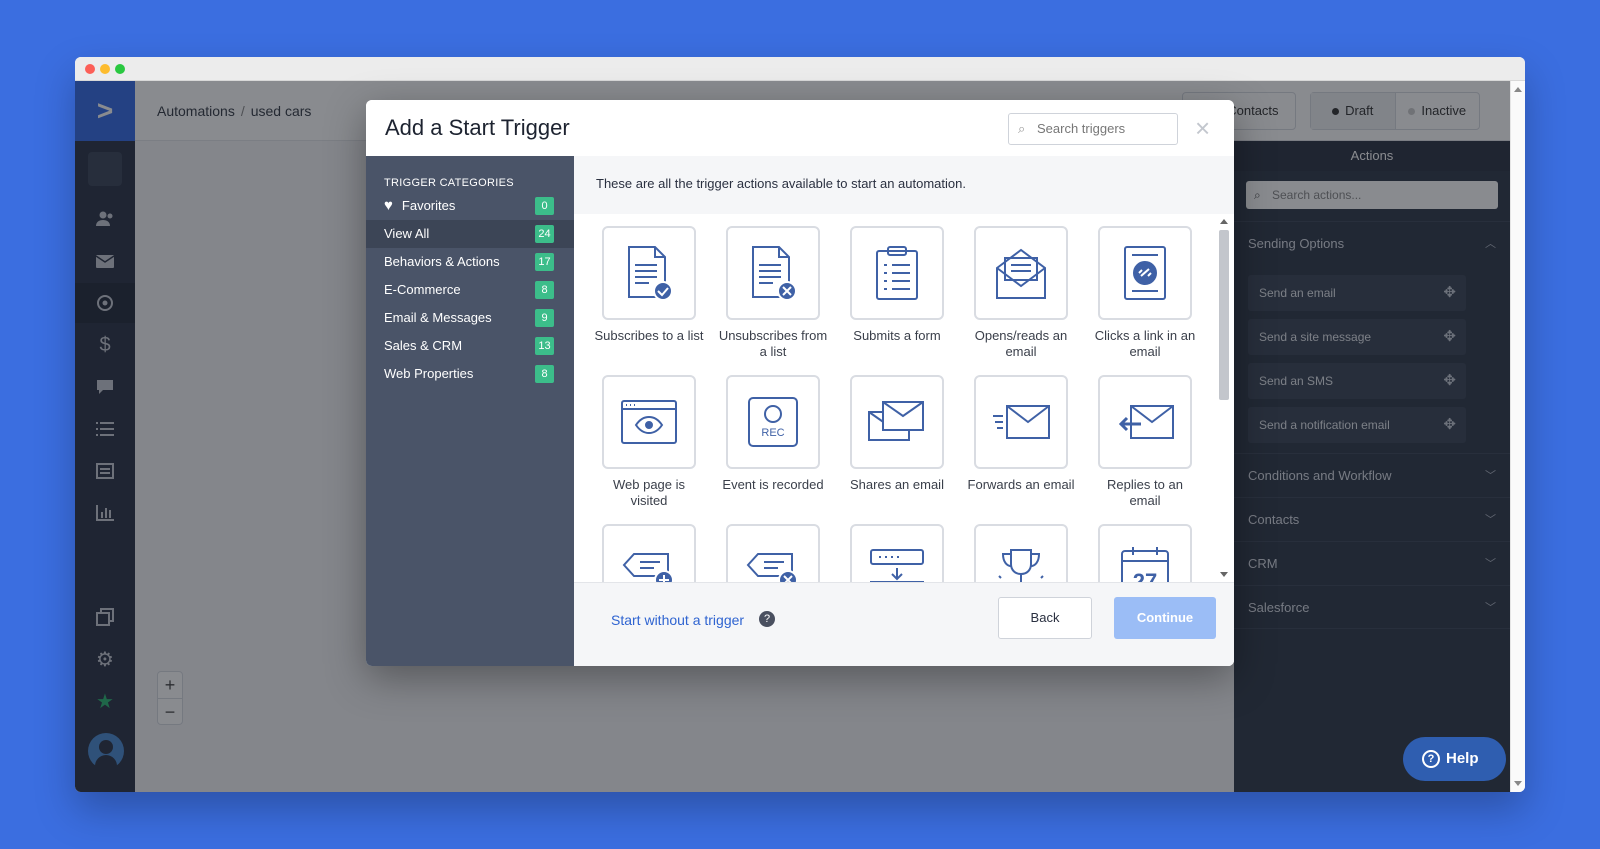 This screenshot has height=849, width=1600. I want to click on trigger-tile-box: REC, so click(773, 422).